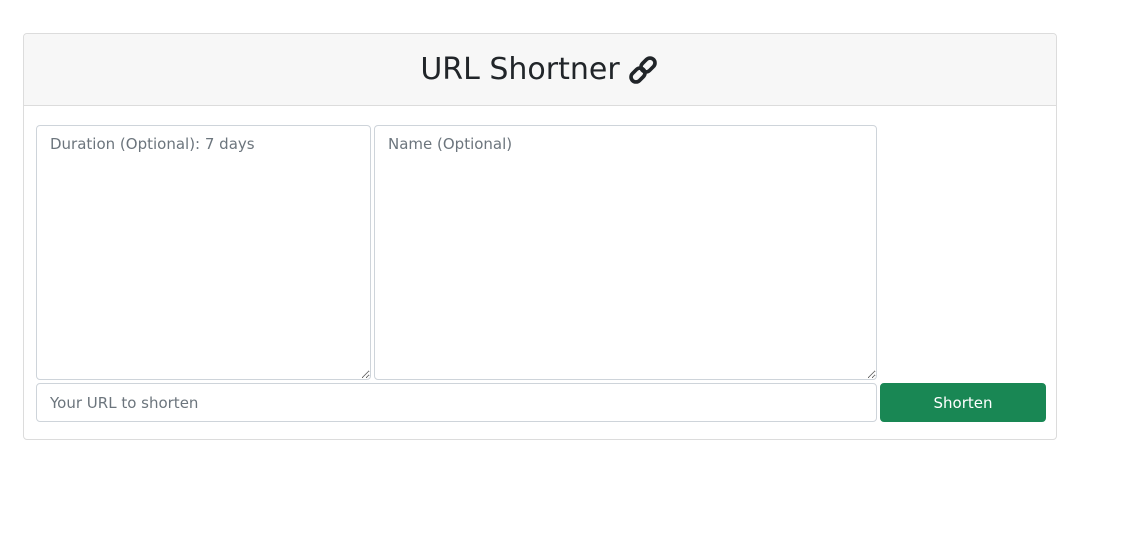  Describe the element at coordinates (643, 70) in the screenshot. I see `link-icon` at that location.